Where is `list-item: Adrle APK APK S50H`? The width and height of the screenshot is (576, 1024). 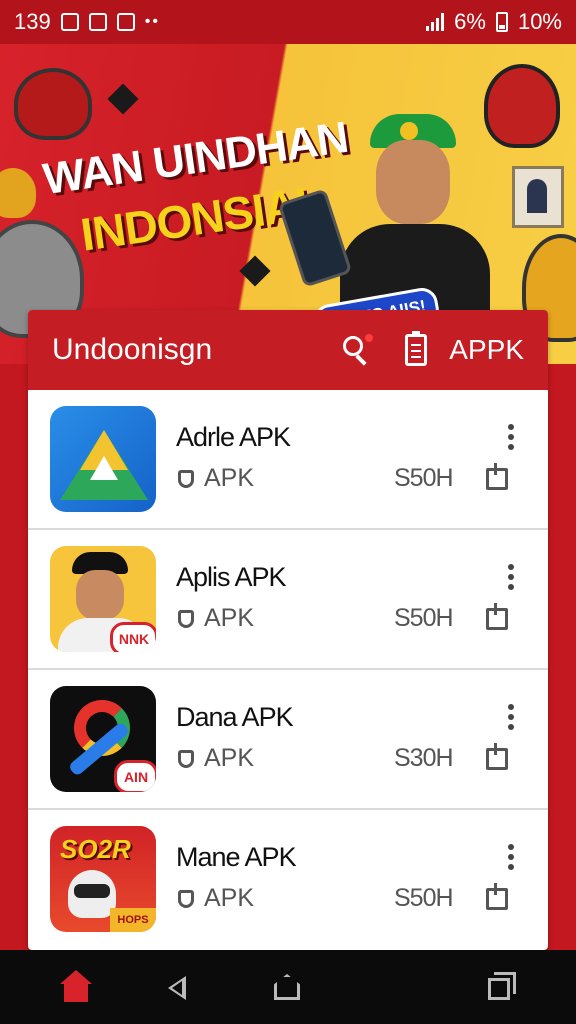
list-item: Adrle APK APK S50H is located at coordinates (288, 460).